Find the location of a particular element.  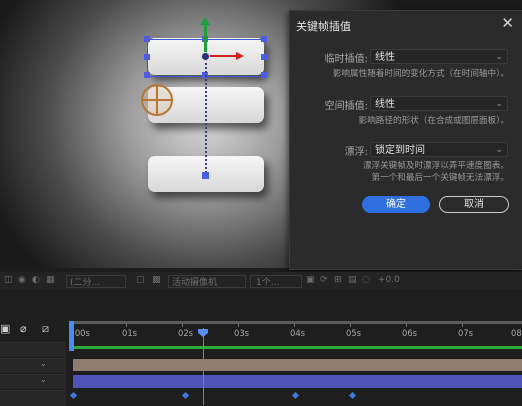

roving-value: 锁定到时间 is located at coordinates (400, 150).